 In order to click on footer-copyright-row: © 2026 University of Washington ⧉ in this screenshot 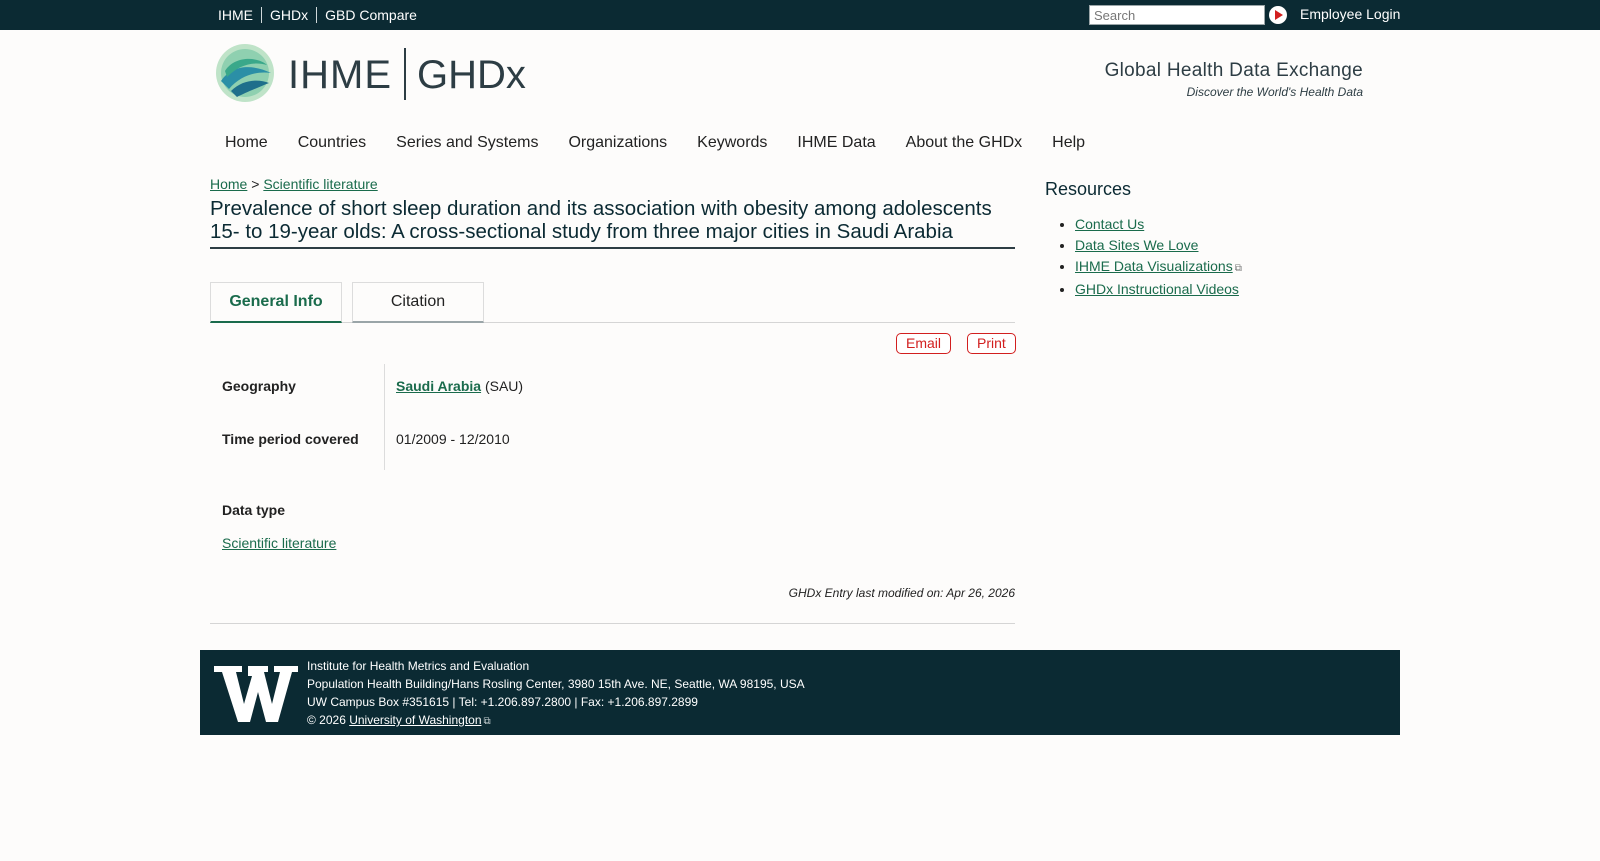, I will do `click(556, 721)`.